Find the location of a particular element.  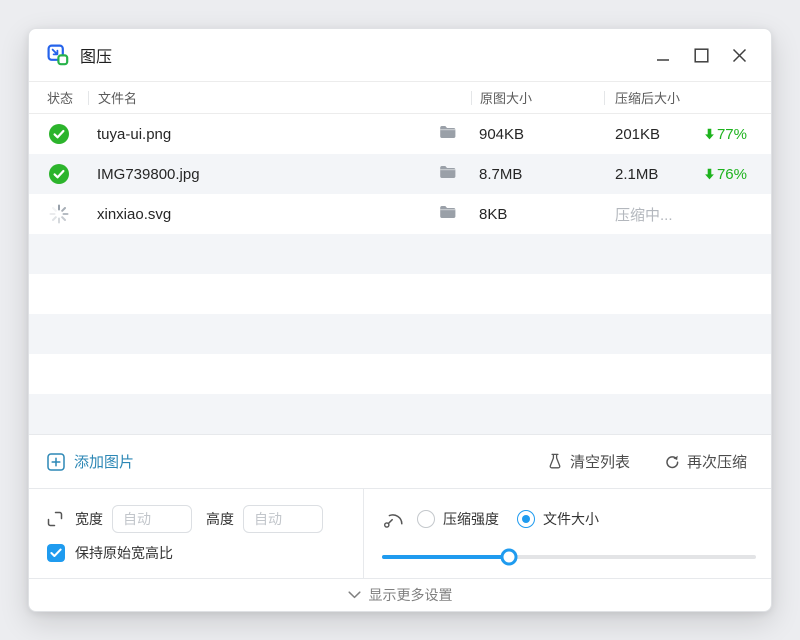

filename-text: xinxiao.svg is located at coordinates (134, 214).